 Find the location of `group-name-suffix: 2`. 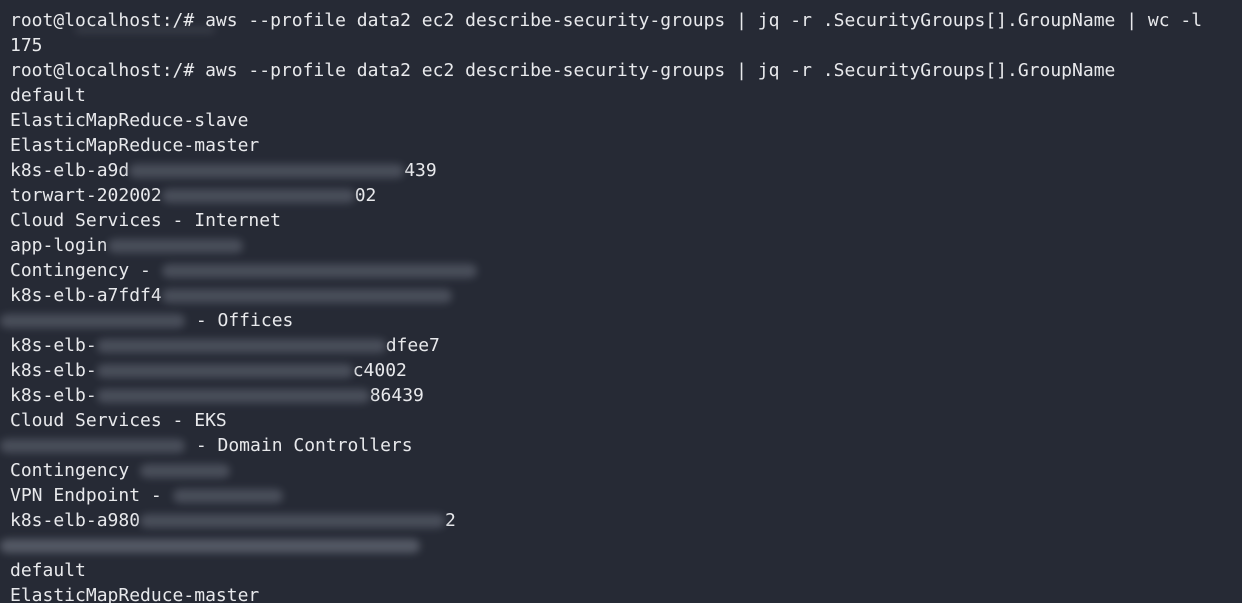

group-name-suffix: 2 is located at coordinates (450, 520).